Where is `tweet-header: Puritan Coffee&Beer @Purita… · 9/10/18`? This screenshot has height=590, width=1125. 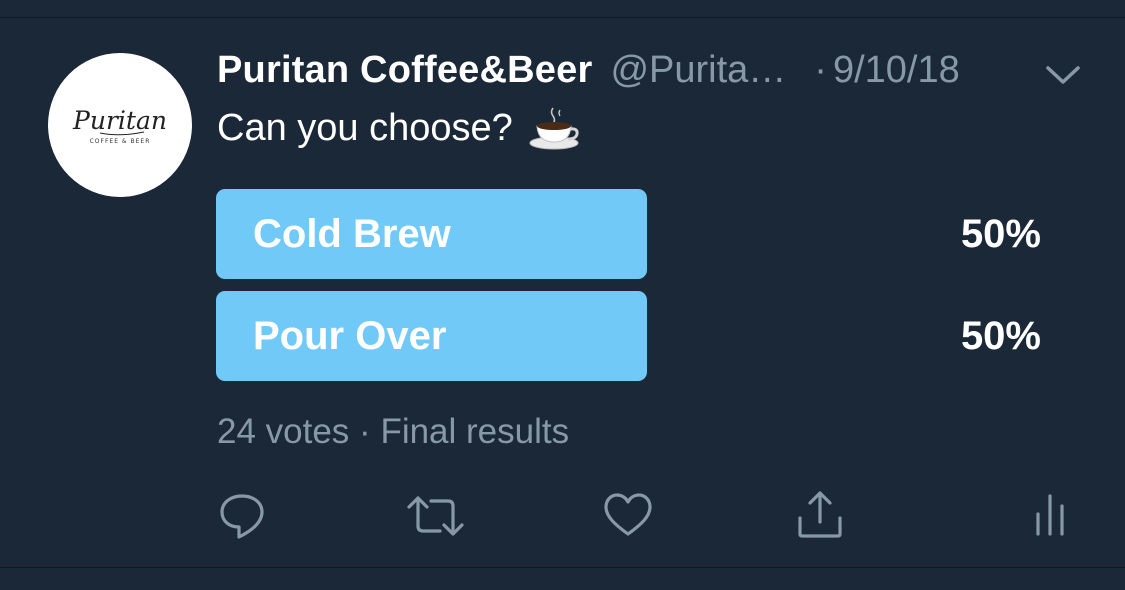 tweet-header: Puritan Coffee&Beer @Purita… · 9/10/18 is located at coordinates (652, 70).